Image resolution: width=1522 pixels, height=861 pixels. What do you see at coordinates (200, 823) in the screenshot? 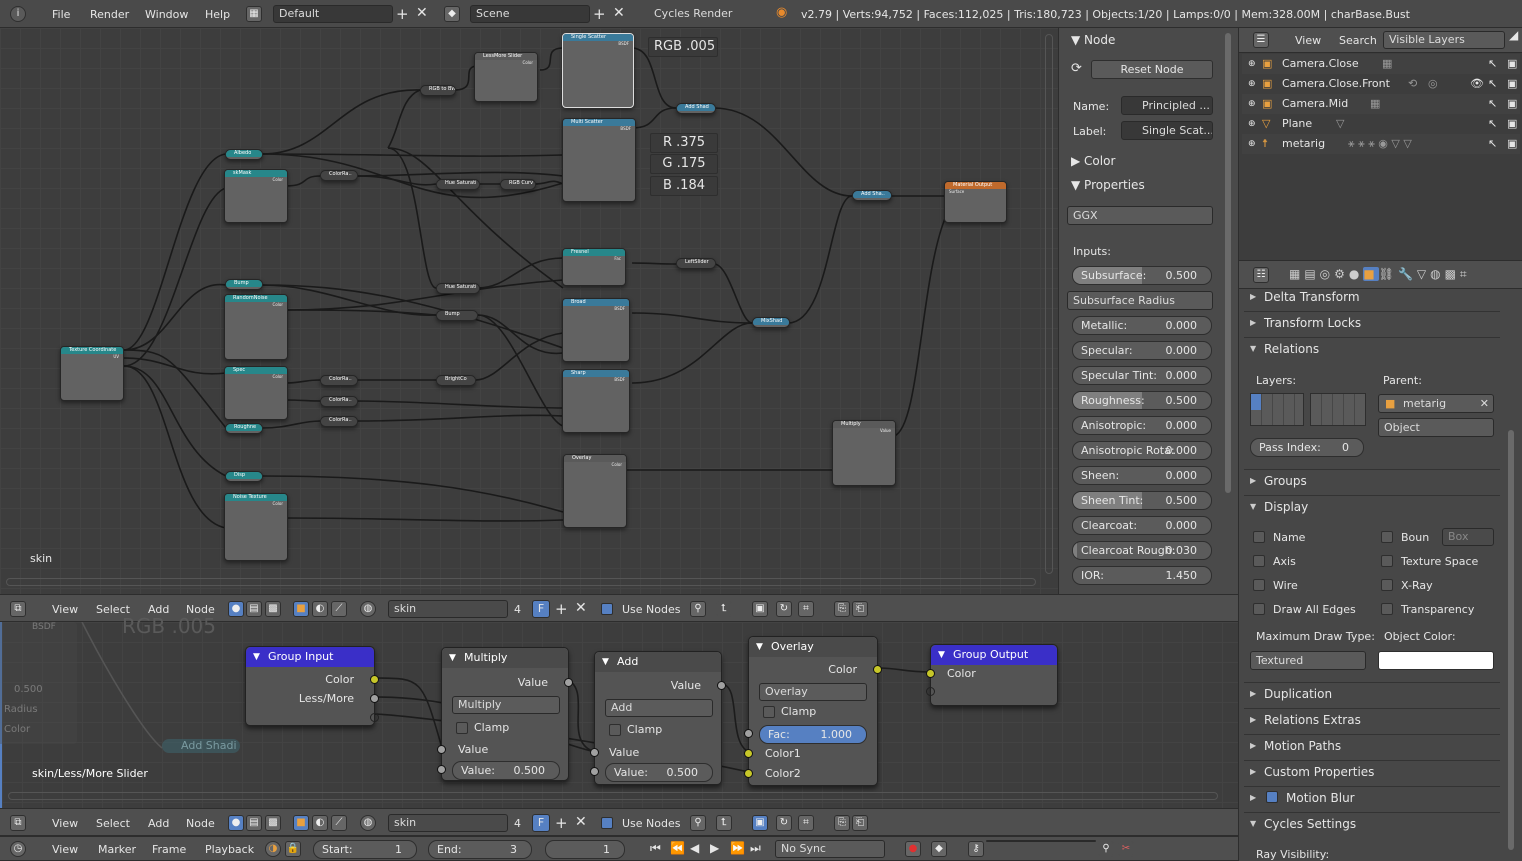
I see `menu-node: Node` at bounding box center [200, 823].